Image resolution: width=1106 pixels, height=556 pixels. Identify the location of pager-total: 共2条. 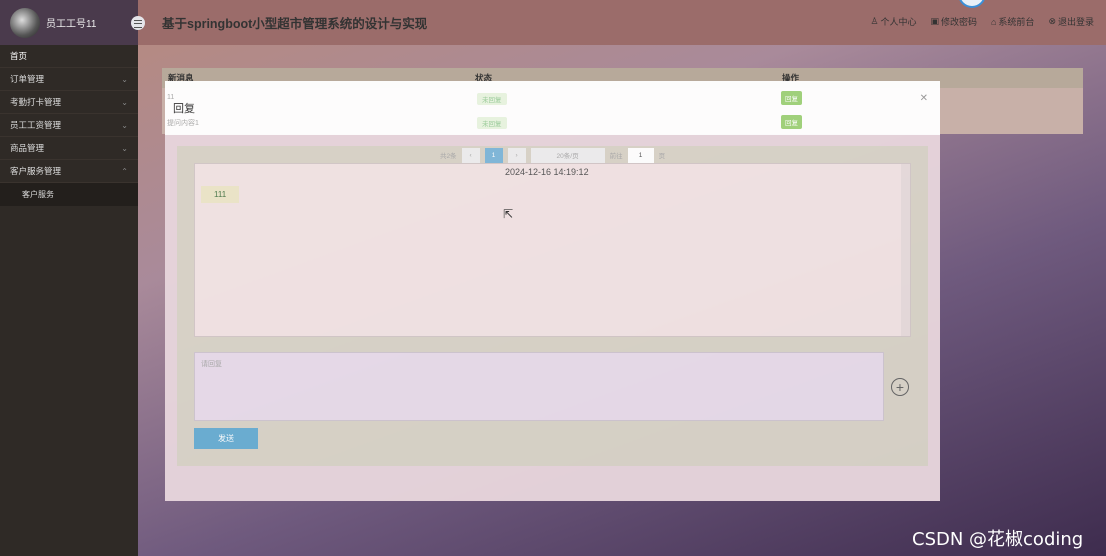
(448, 156).